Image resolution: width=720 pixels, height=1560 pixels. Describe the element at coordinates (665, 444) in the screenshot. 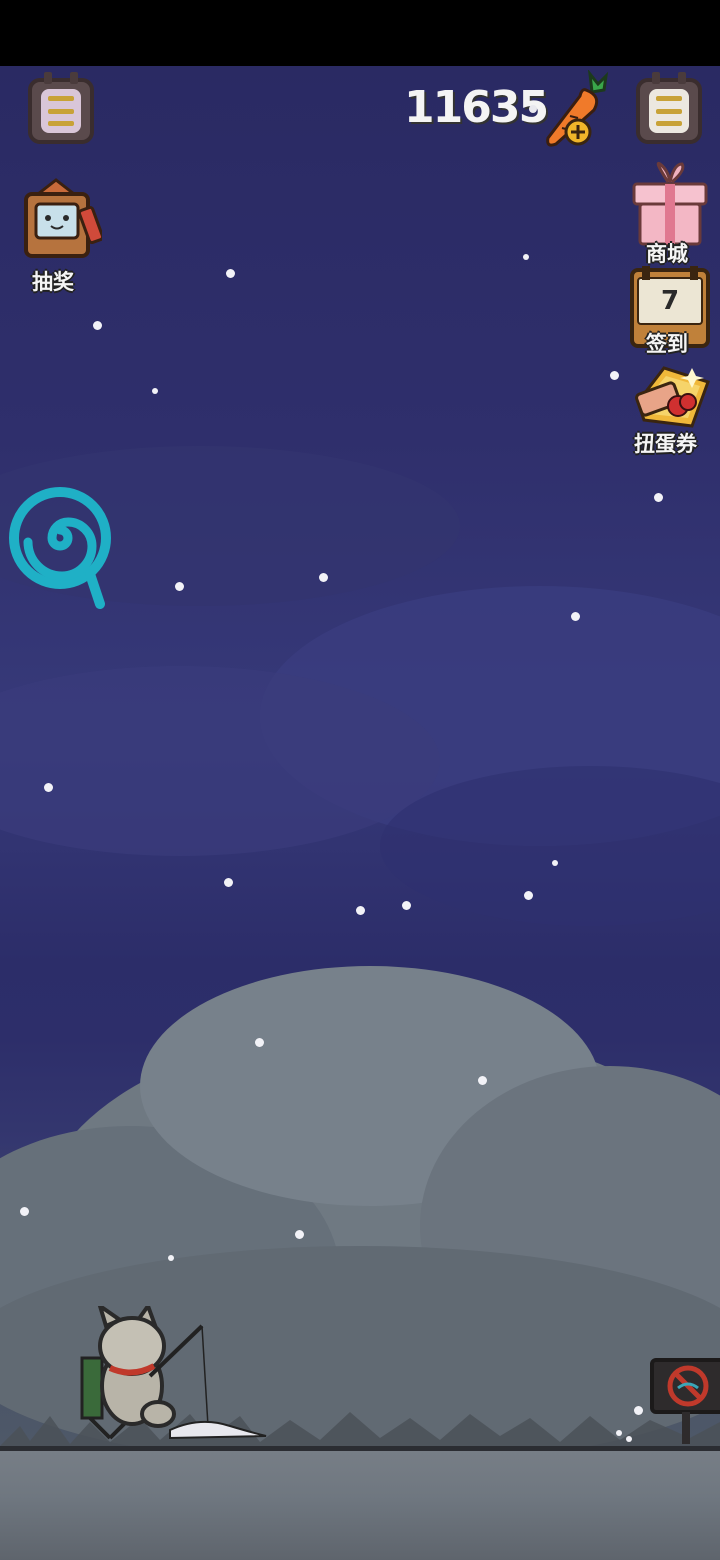

I see `gacha-ticket-label: 扭蛋券` at that location.